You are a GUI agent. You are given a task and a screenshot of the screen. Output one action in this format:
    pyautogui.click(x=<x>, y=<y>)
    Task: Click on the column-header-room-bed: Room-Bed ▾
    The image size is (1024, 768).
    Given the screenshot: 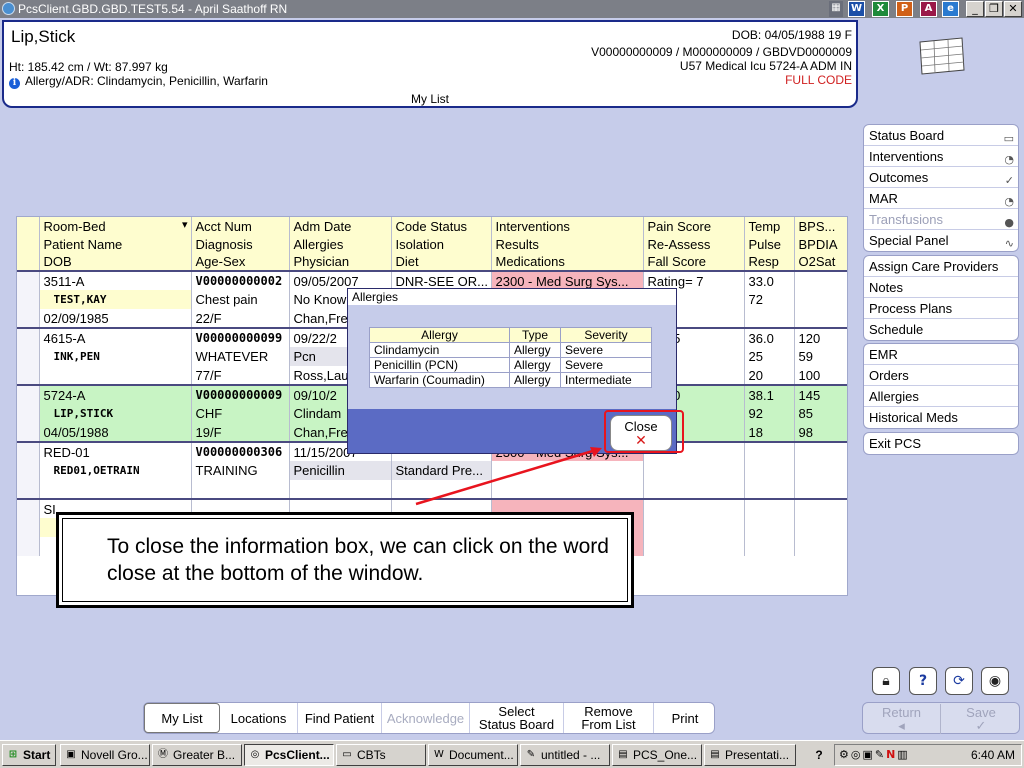 What is the action you would take?
    pyautogui.click(x=115, y=226)
    